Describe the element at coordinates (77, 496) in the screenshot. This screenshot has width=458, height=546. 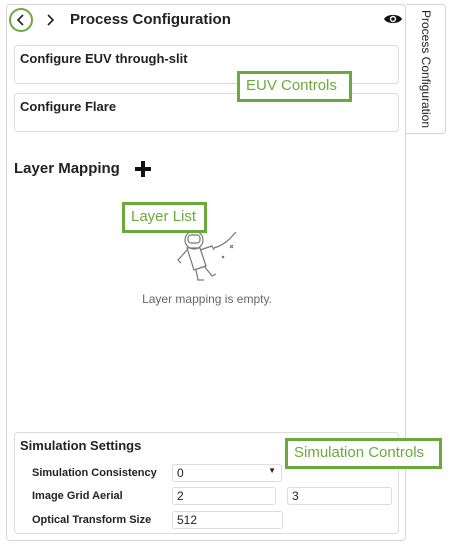
I see `grid-label: Image Grid Aerial` at that location.